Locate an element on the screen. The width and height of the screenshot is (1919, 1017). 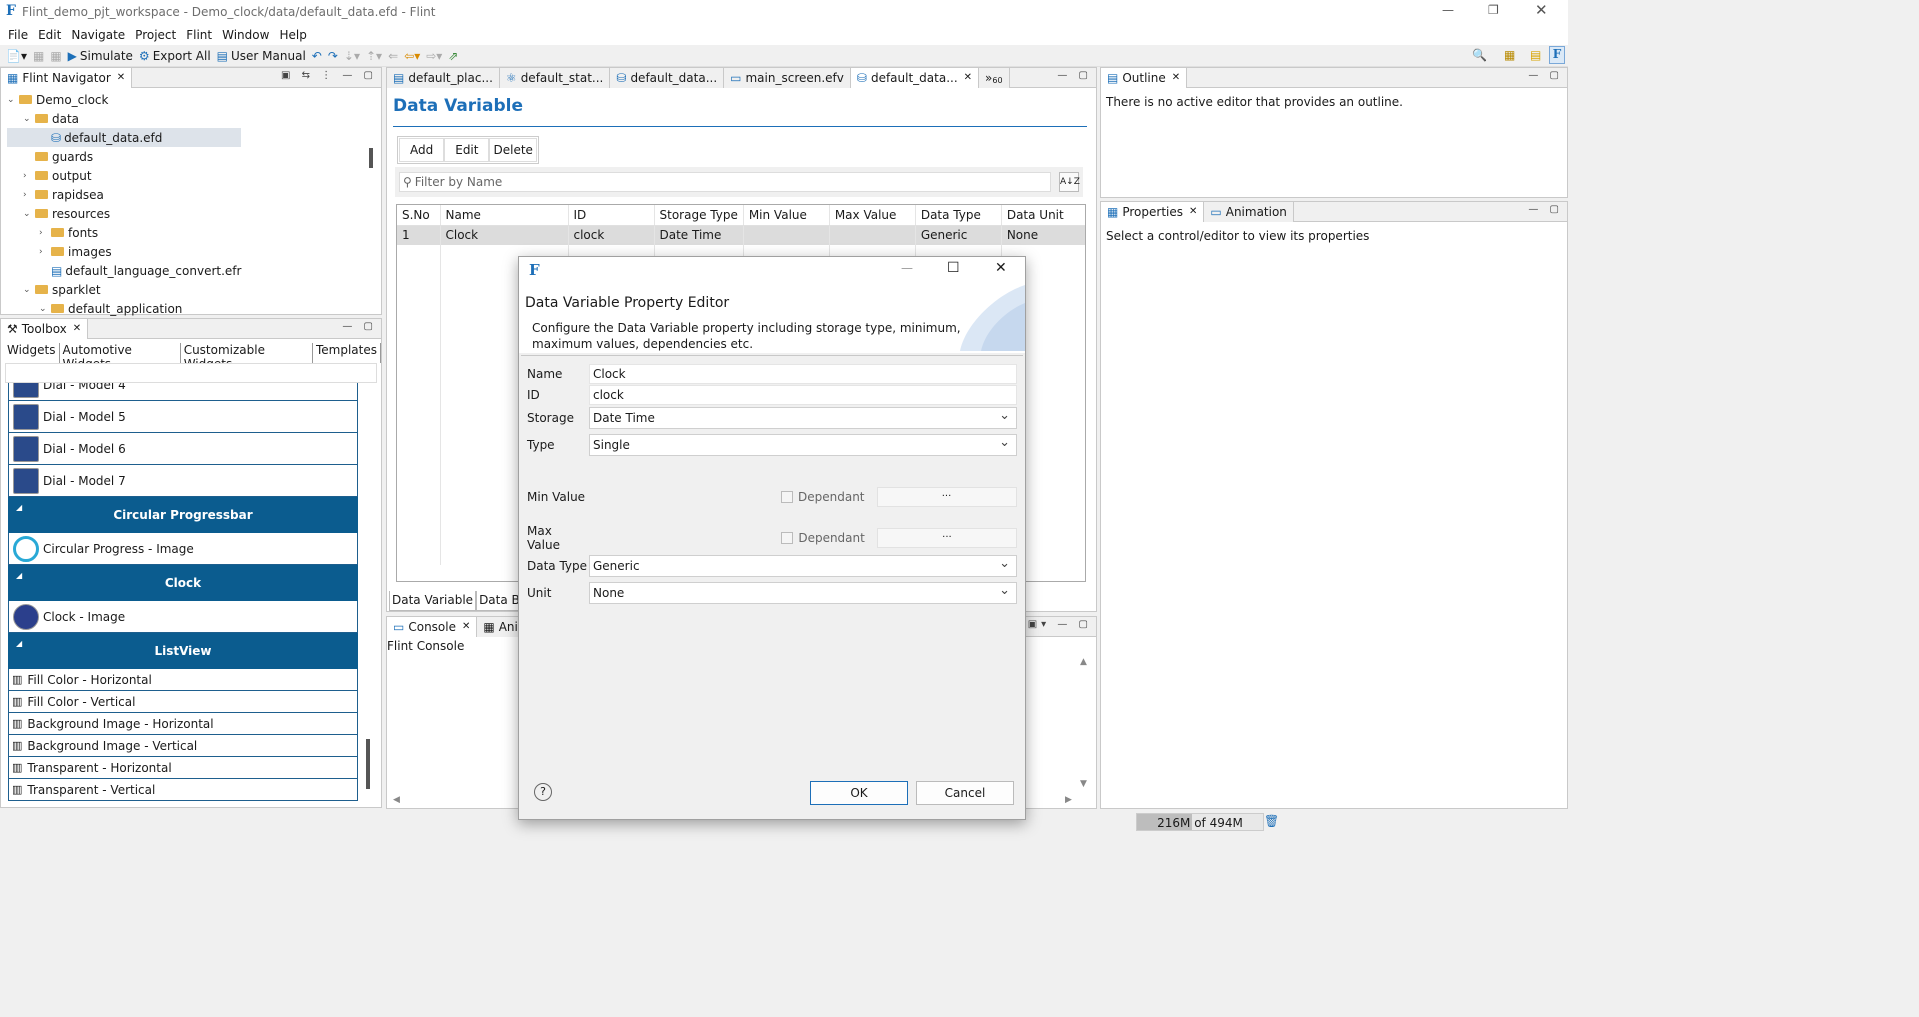
prev-annotation-icon: ⇡▾ is located at coordinates (374, 56).